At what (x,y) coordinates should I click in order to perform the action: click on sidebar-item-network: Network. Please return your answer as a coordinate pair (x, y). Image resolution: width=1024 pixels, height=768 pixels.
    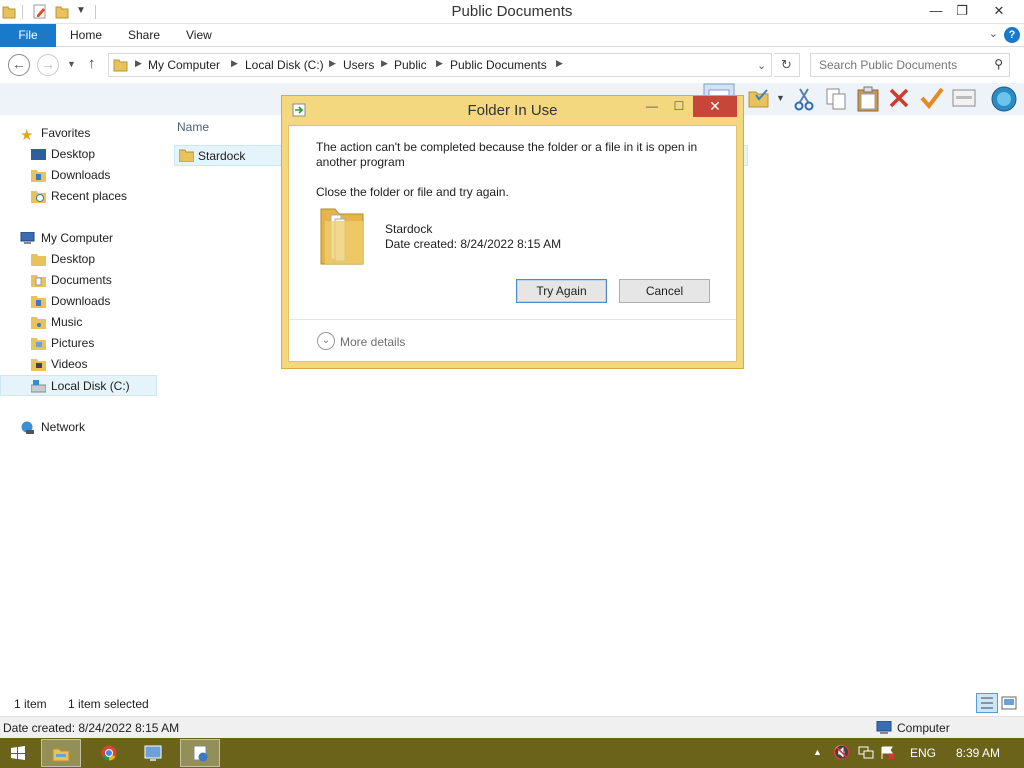
    Looking at the image, I should click on (78, 427).